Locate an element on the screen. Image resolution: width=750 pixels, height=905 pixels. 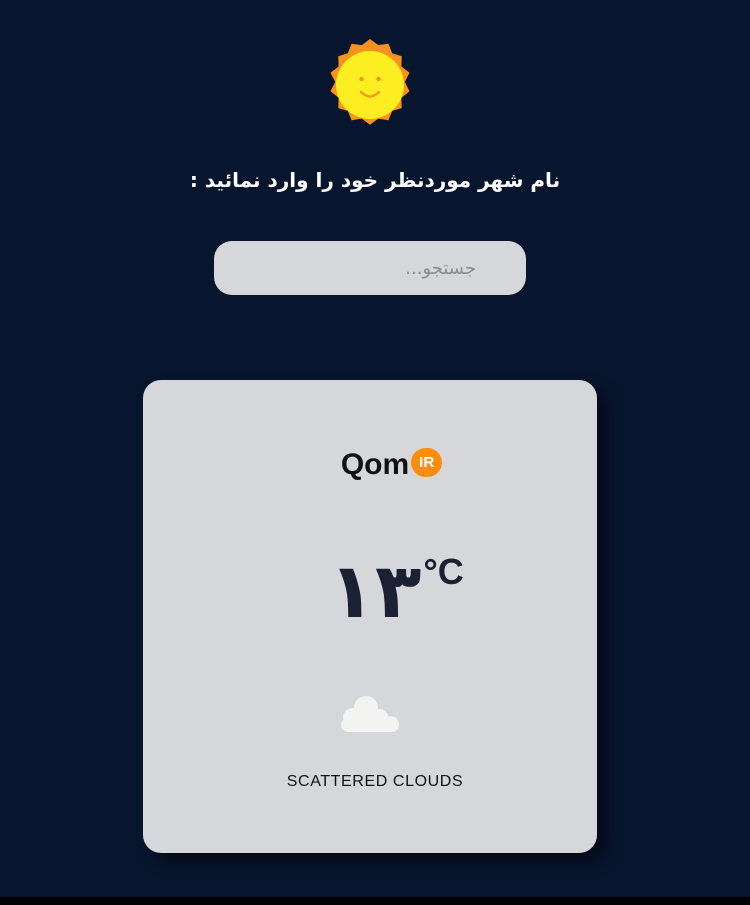
weather-description: SCATTERED CLOUDS is located at coordinates (375, 781).